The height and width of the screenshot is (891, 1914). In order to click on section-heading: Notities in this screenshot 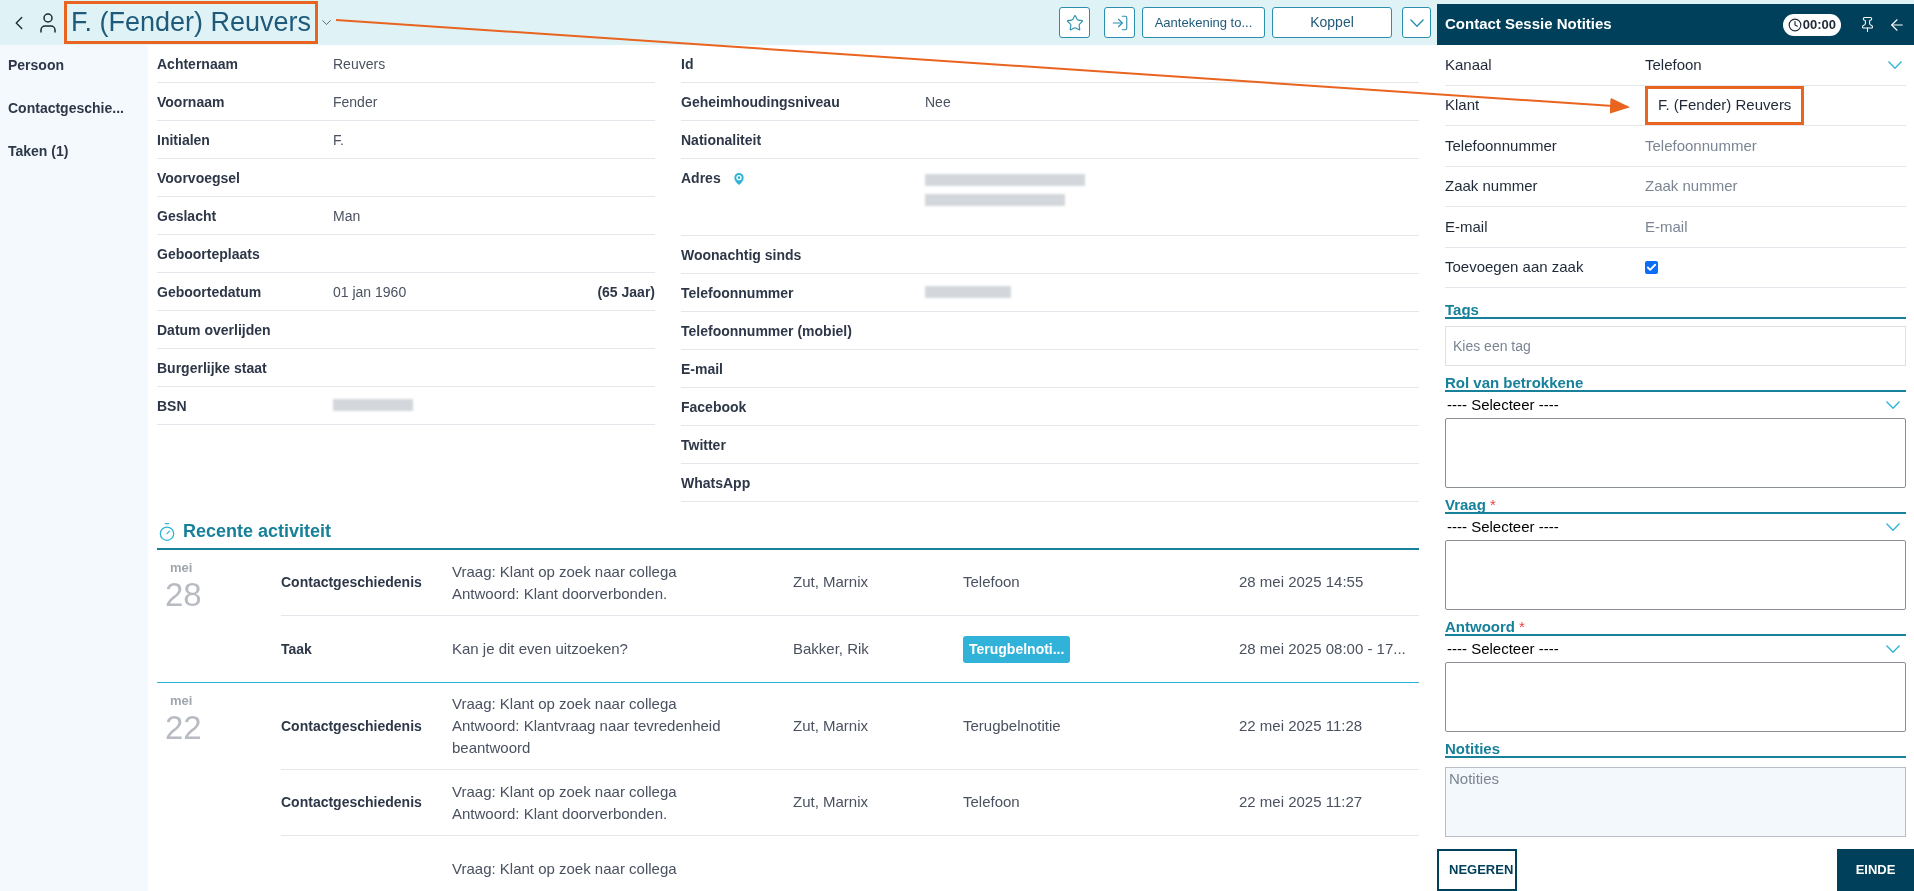, I will do `click(1472, 748)`.